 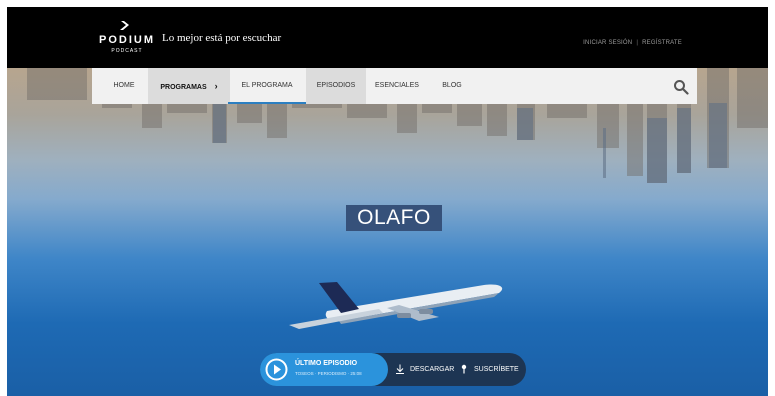 I want to click on login-link: INICIAR SESIÓN, so click(x=607, y=43).